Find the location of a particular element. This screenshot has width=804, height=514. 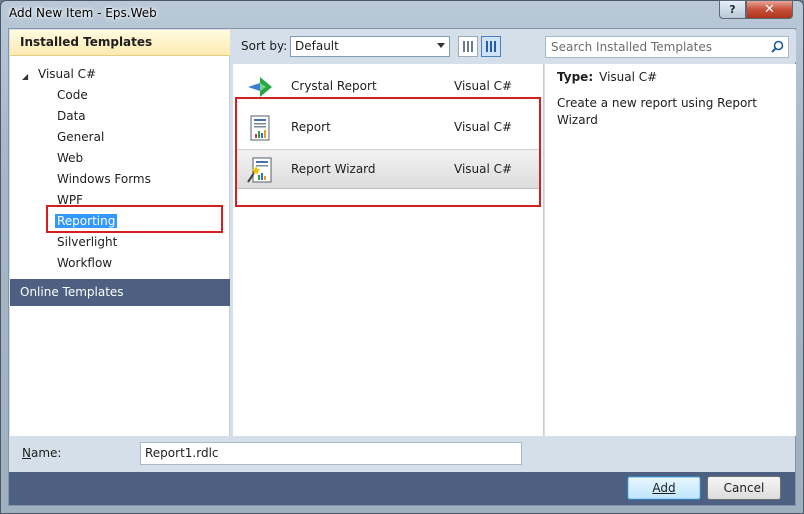

report-icon is located at coordinates (260, 128).